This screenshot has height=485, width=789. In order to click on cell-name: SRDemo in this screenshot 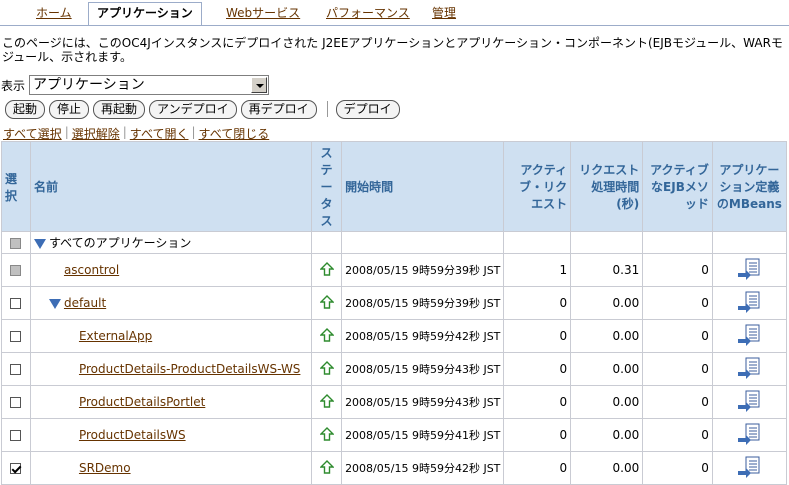, I will do `click(170, 468)`.